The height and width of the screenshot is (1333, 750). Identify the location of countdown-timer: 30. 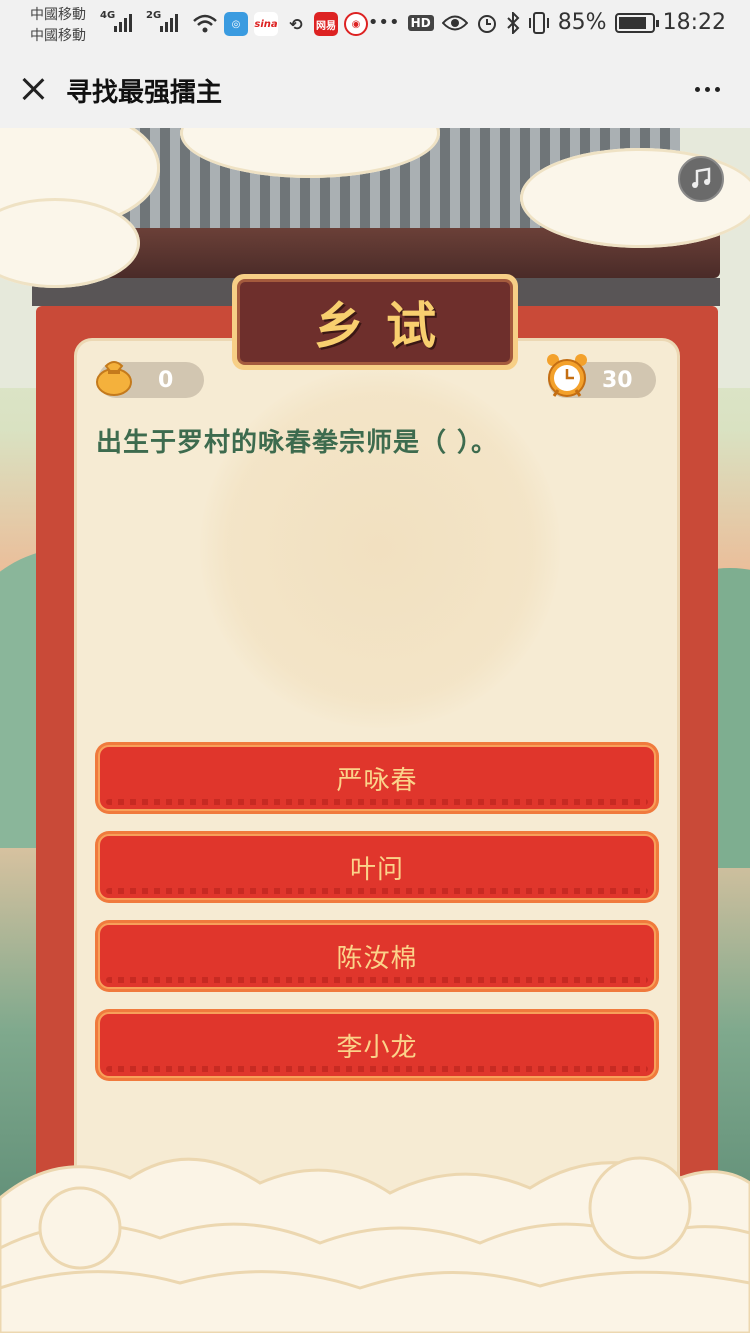
(601, 376).